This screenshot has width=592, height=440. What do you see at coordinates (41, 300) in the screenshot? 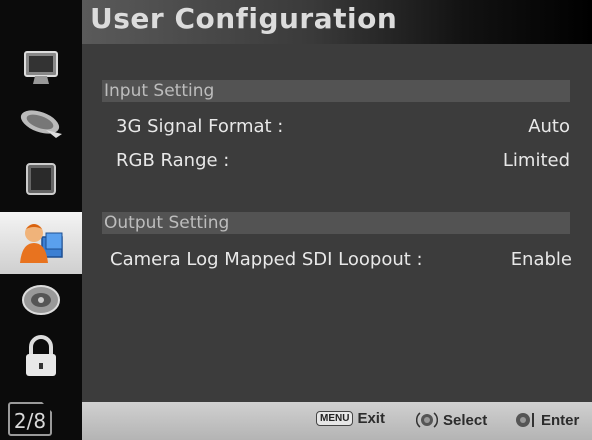
I see `settings-disc-icon` at bounding box center [41, 300].